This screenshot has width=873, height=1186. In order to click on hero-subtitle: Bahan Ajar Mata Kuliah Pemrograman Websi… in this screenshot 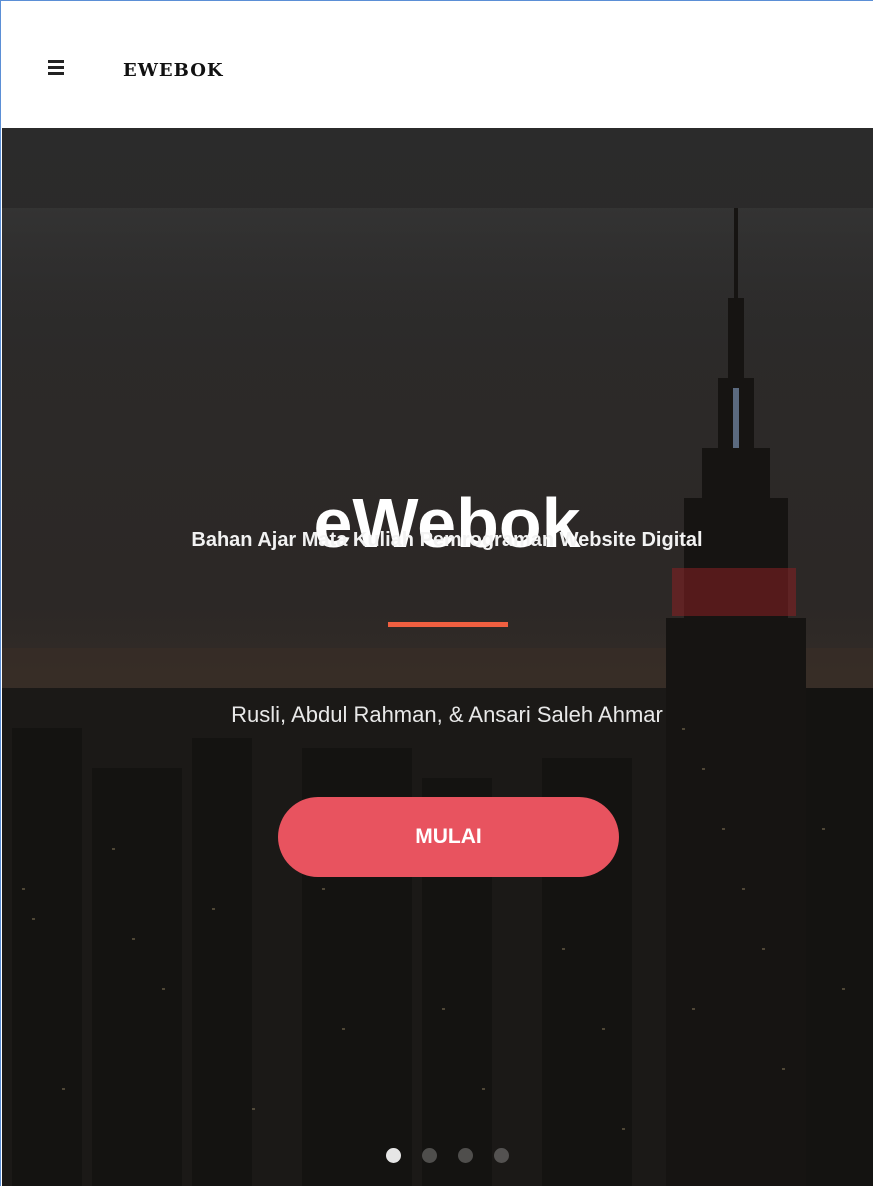, I will do `click(447, 540)`.